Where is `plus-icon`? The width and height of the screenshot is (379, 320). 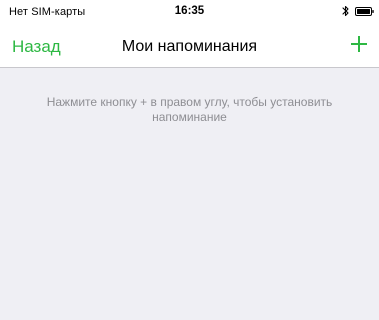
plus-icon is located at coordinates (359, 44).